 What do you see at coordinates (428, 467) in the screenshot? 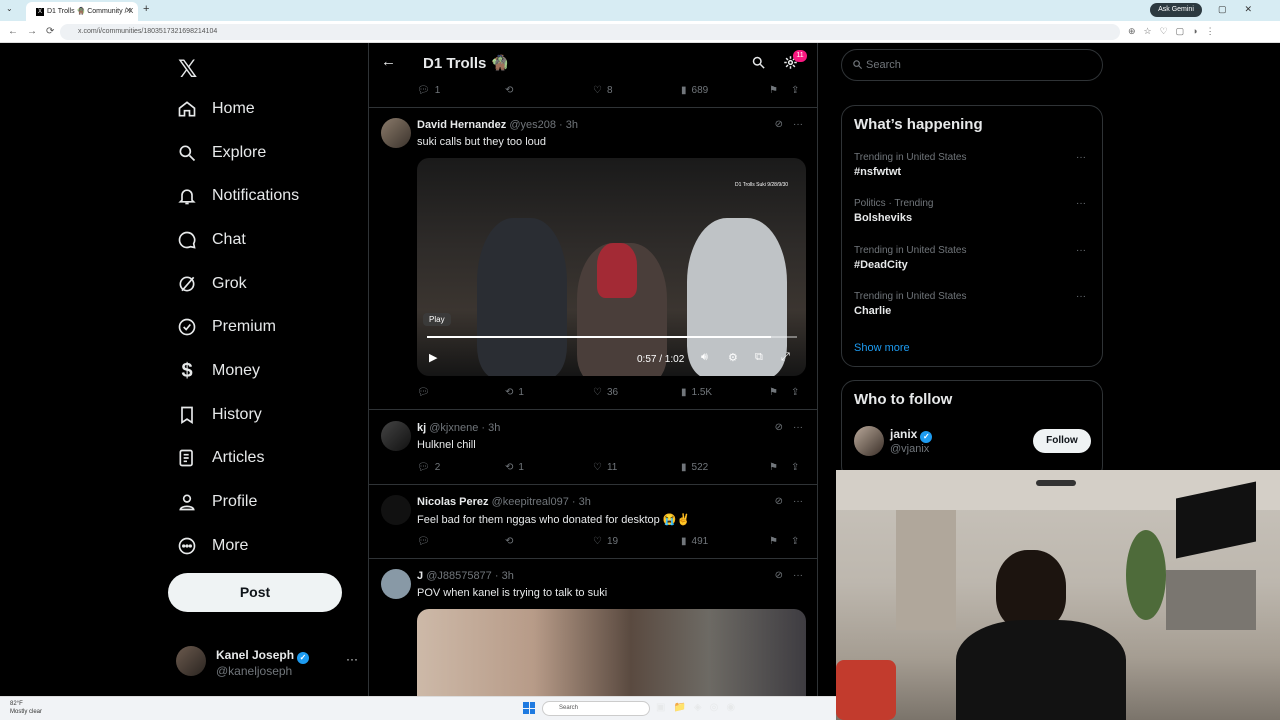
I see `reply-button: 💬︎ 2` at bounding box center [428, 467].